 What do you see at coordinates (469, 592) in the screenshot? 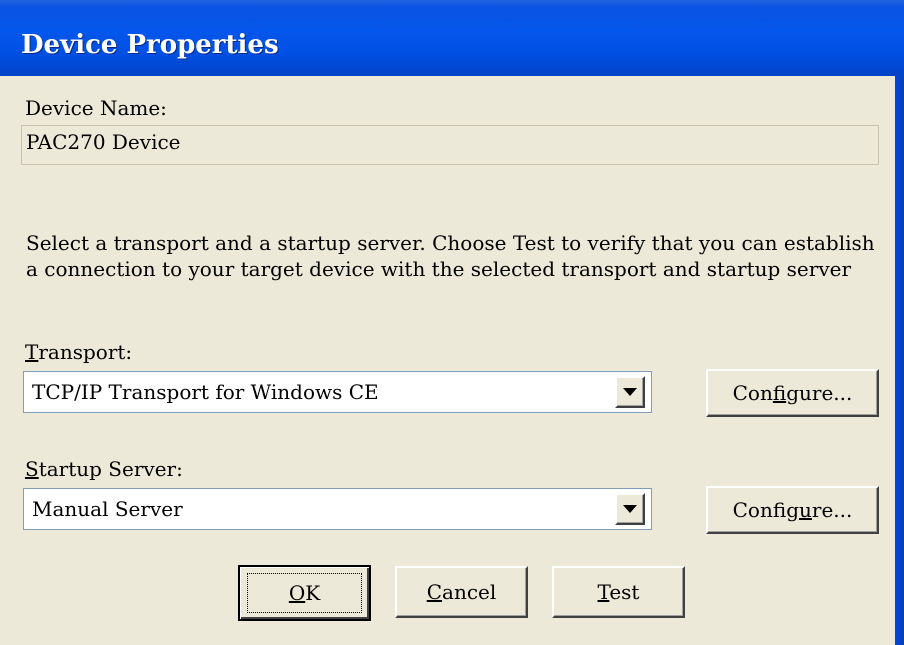
I see `cancel-rest: ancel` at bounding box center [469, 592].